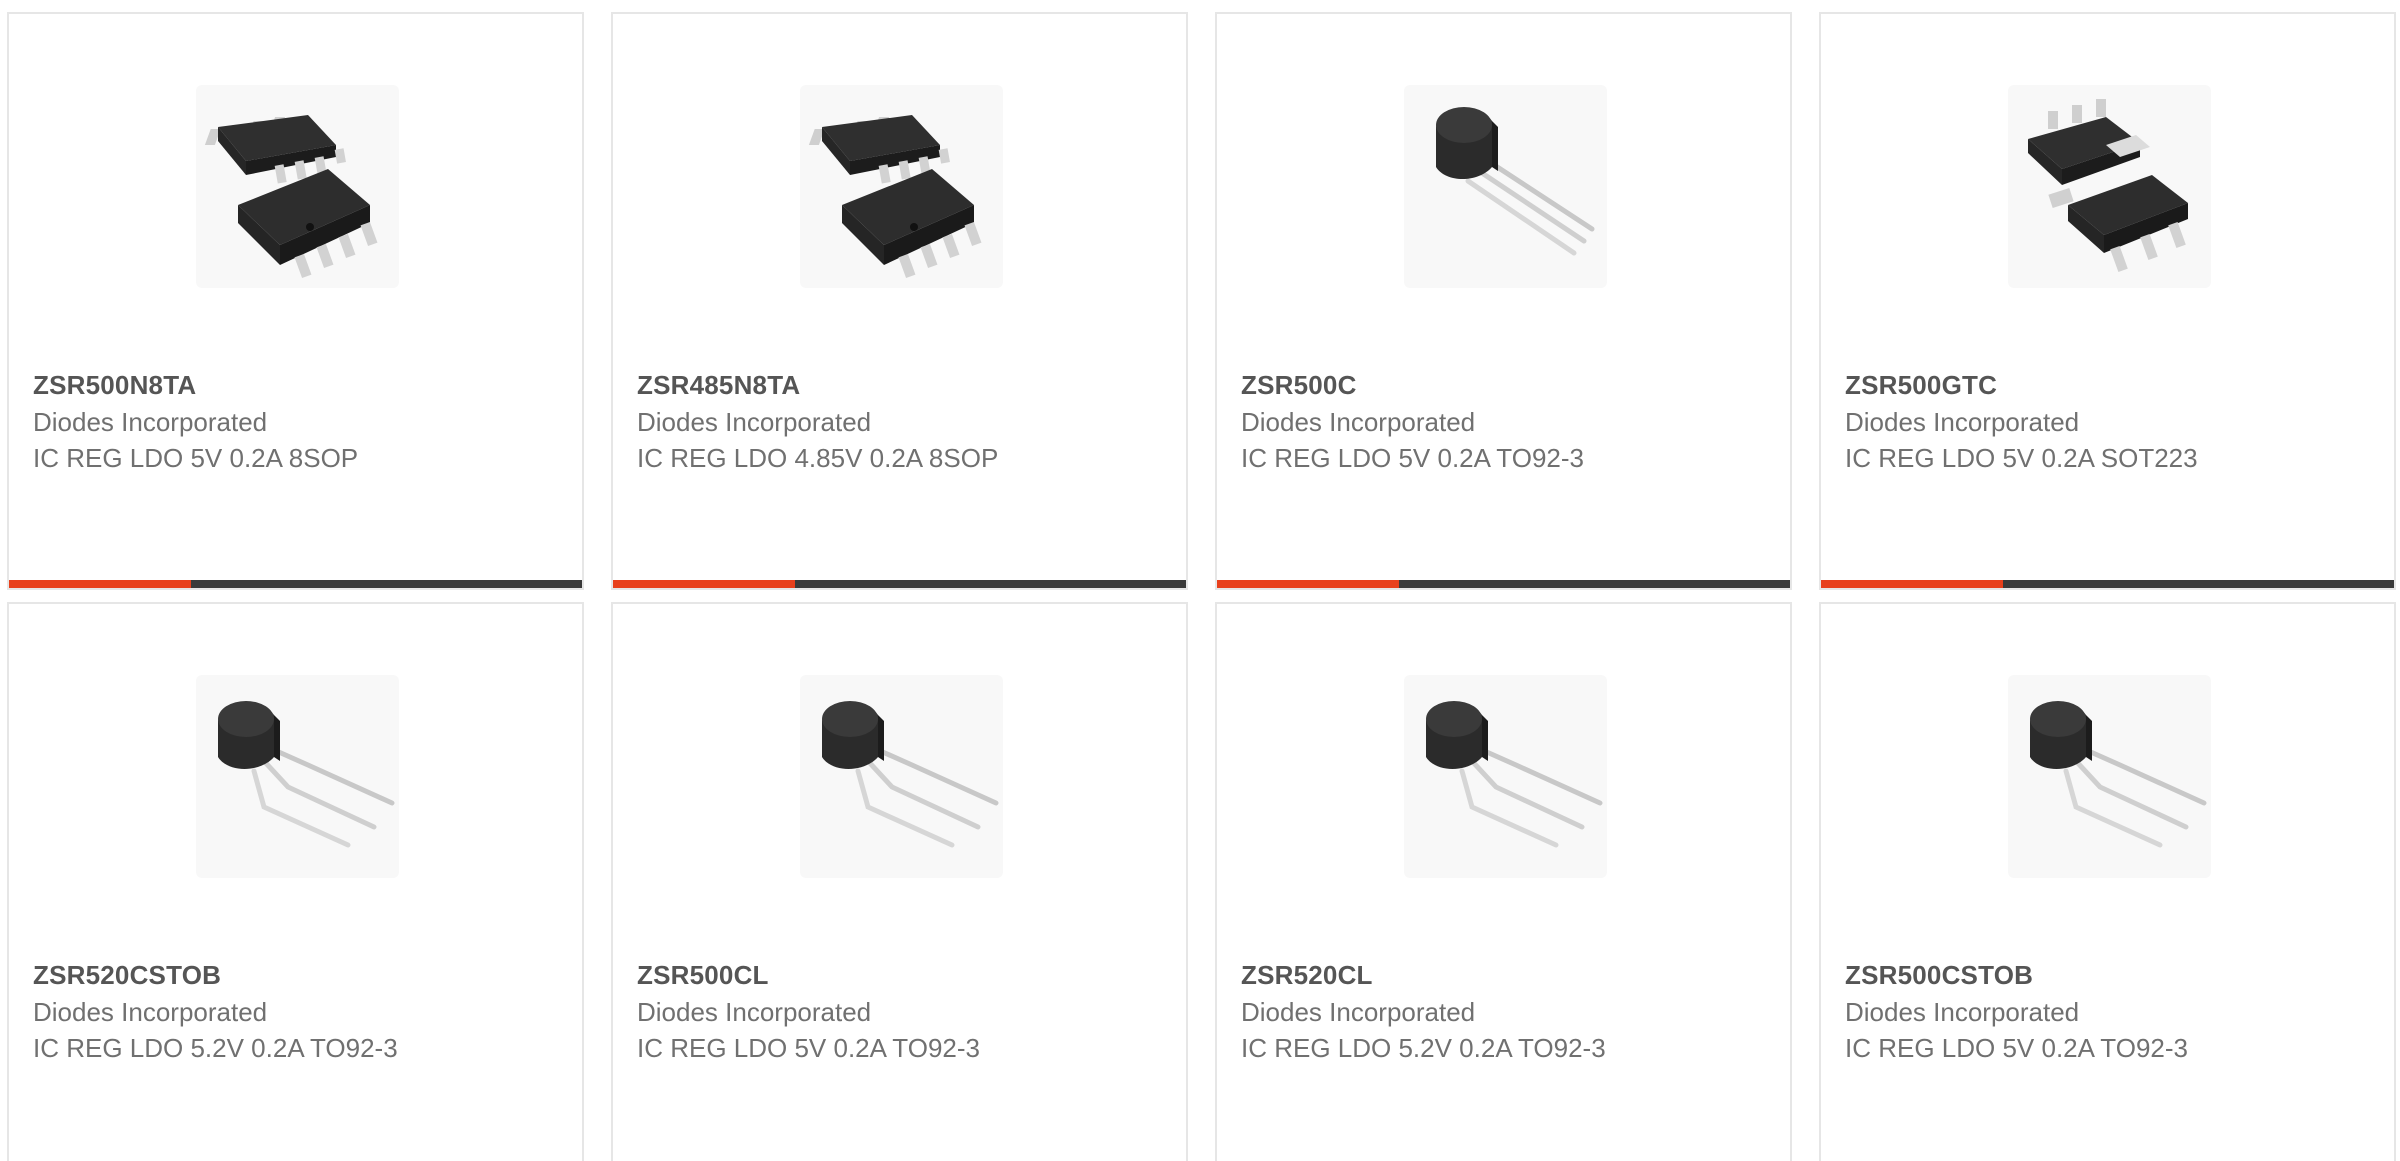 The width and height of the screenshot is (2400, 1161). Describe the element at coordinates (114, 385) in the screenshot. I see `part-number: ZSR500N8TA` at that location.